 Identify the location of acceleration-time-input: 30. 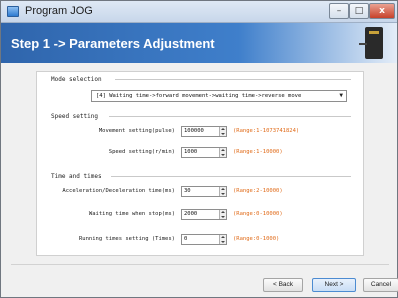
(204, 191).